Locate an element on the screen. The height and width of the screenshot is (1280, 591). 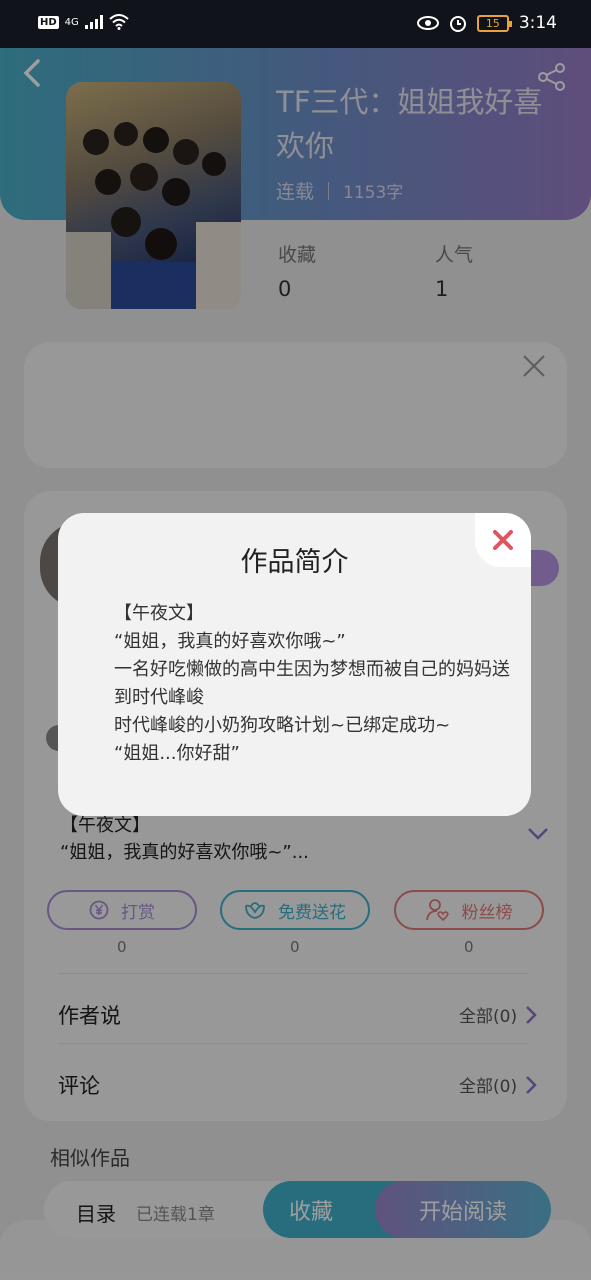
battery-level: 15 is located at coordinates (492, 23).